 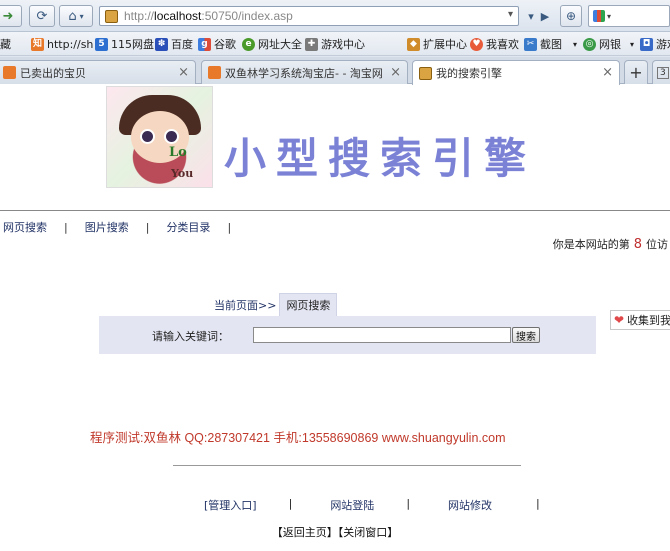 I want to click on tab-taobao-shop: 双鱼林学习系统淘宝店- - 淘宝网 ×, so click(x=304, y=72).